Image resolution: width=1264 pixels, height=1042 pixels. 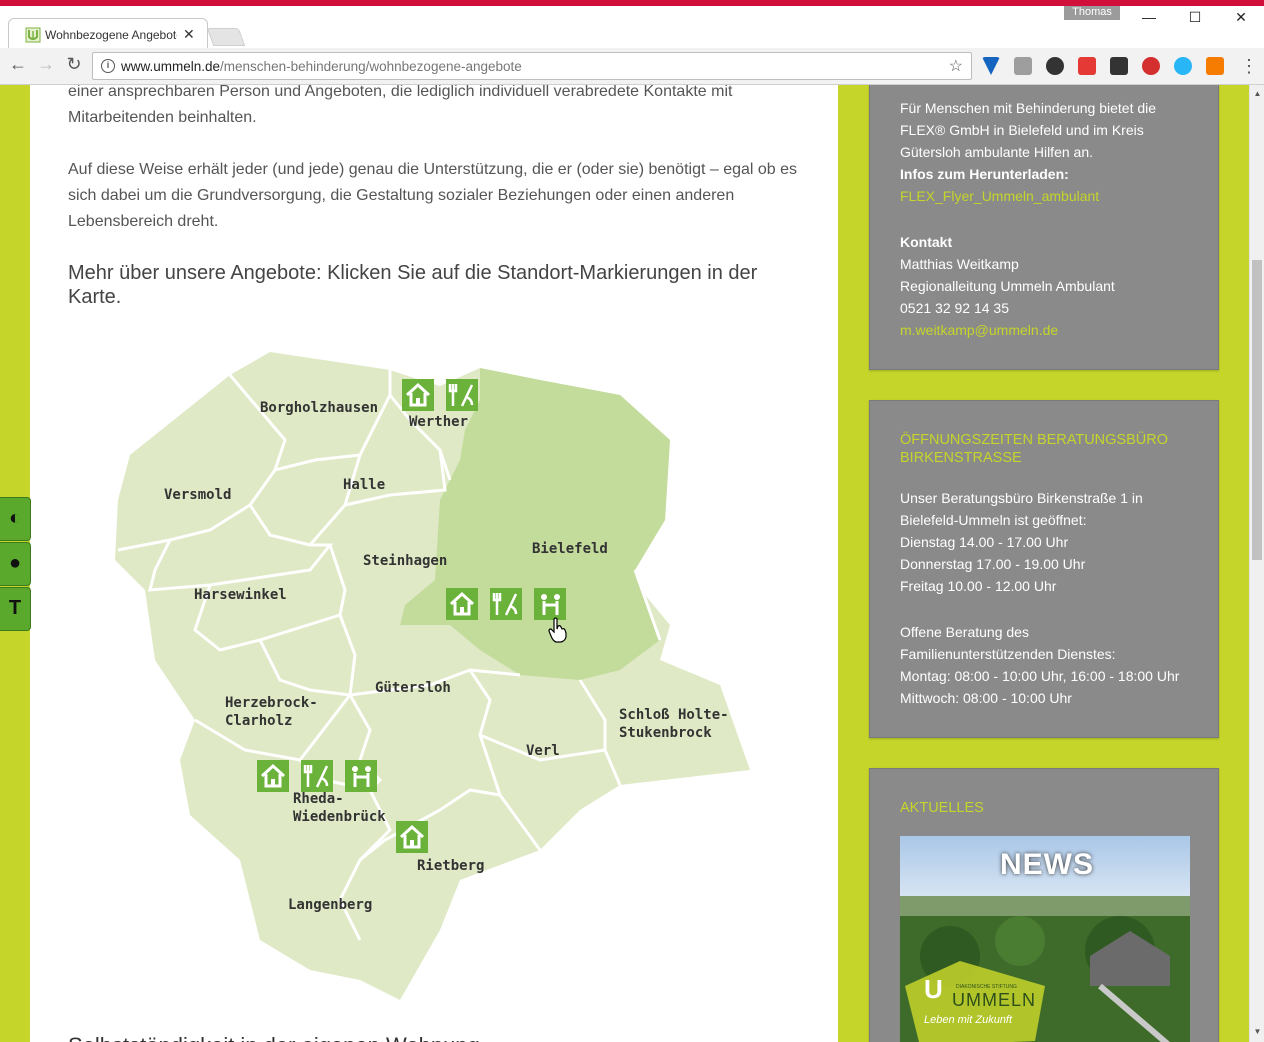 I want to click on download-label: Infos zum Herunterladen:, so click(x=984, y=174).